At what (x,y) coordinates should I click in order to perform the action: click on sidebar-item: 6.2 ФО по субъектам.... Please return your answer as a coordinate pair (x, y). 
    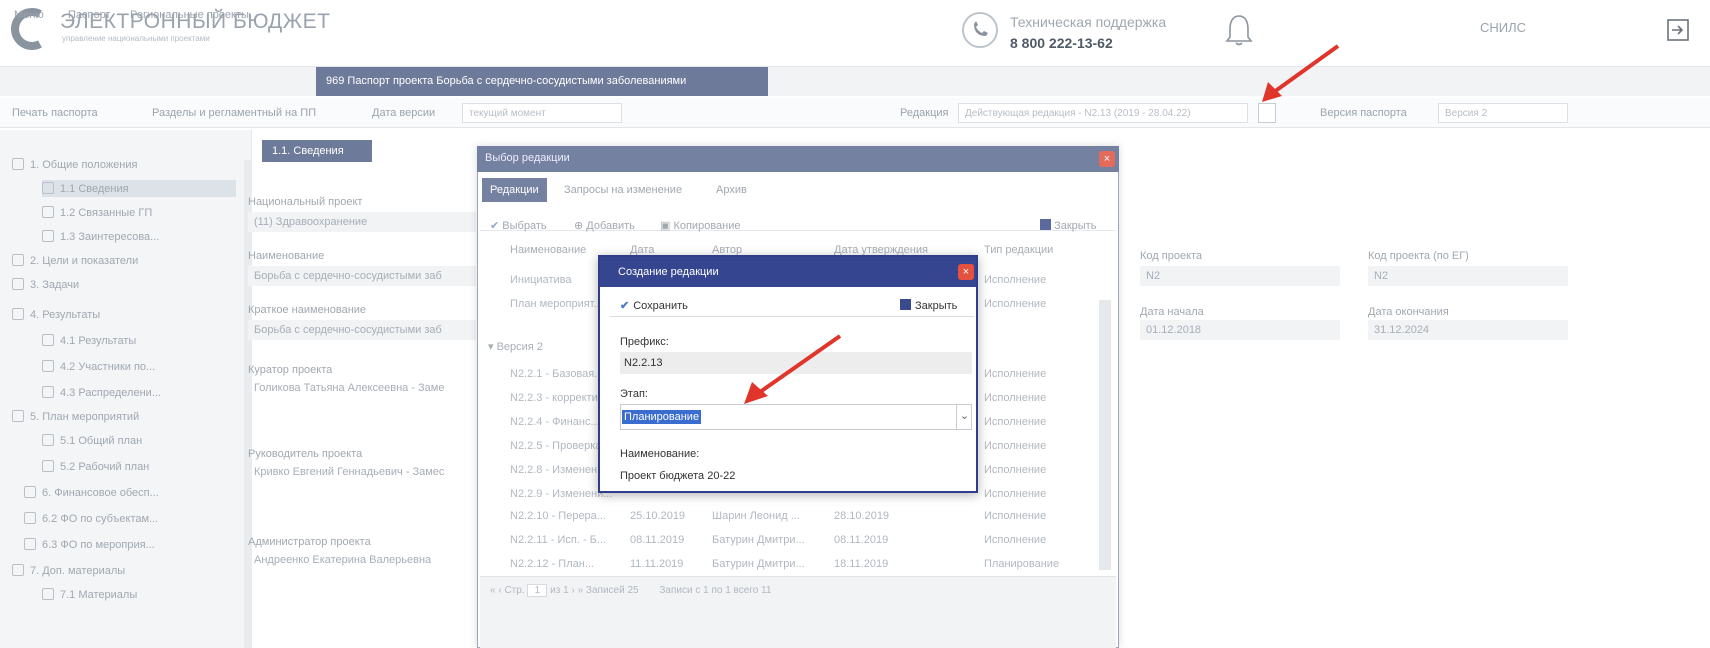
    Looking at the image, I should click on (91, 518).